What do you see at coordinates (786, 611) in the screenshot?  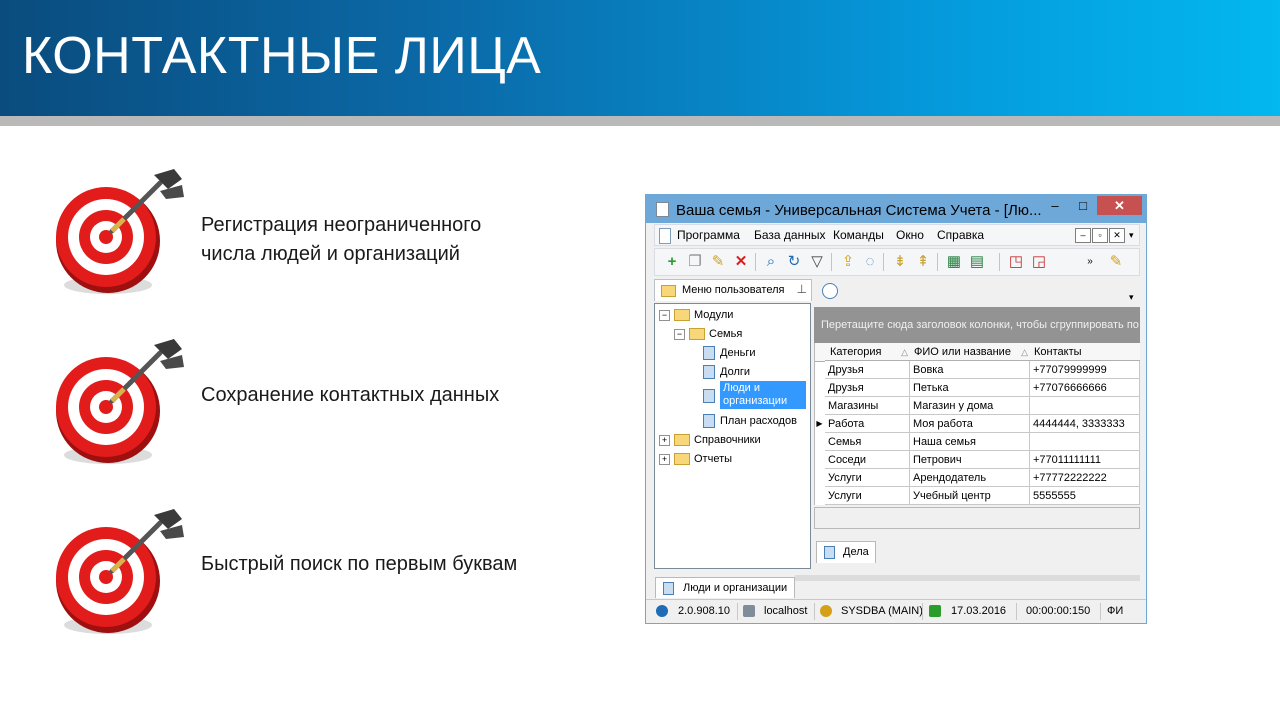 I see `status-server: localhost` at bounding box center [786, 611].